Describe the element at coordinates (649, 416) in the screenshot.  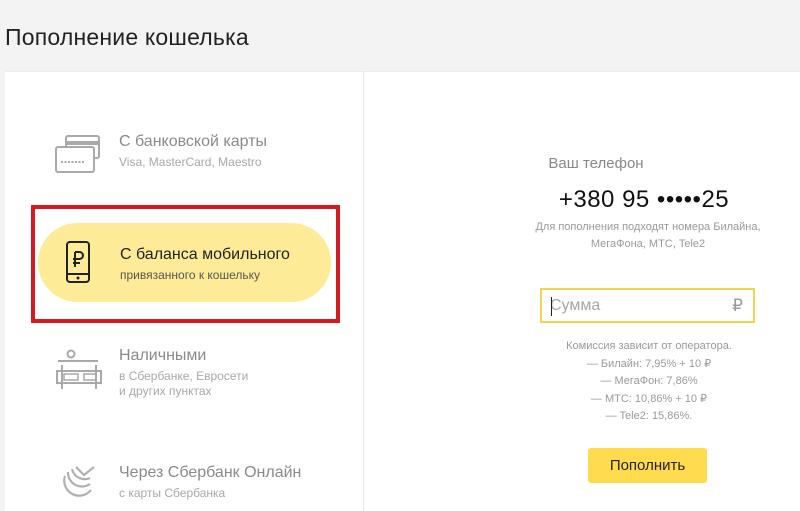
I see `commission-line: — Tele2: 15,86%.` at that location.